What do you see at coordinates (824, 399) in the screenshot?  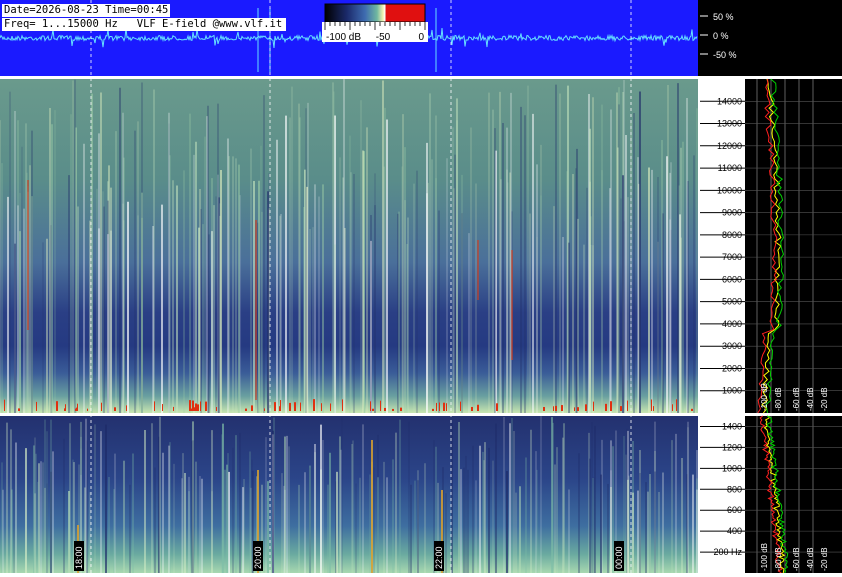 I see `profile-main-db-label: -20 dB` at bounding box center [824, 399].